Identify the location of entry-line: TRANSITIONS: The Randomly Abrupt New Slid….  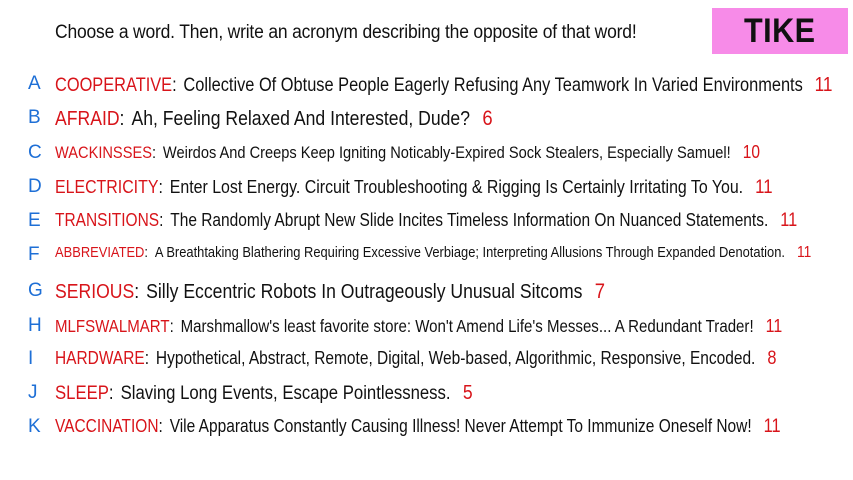
(426, 221).